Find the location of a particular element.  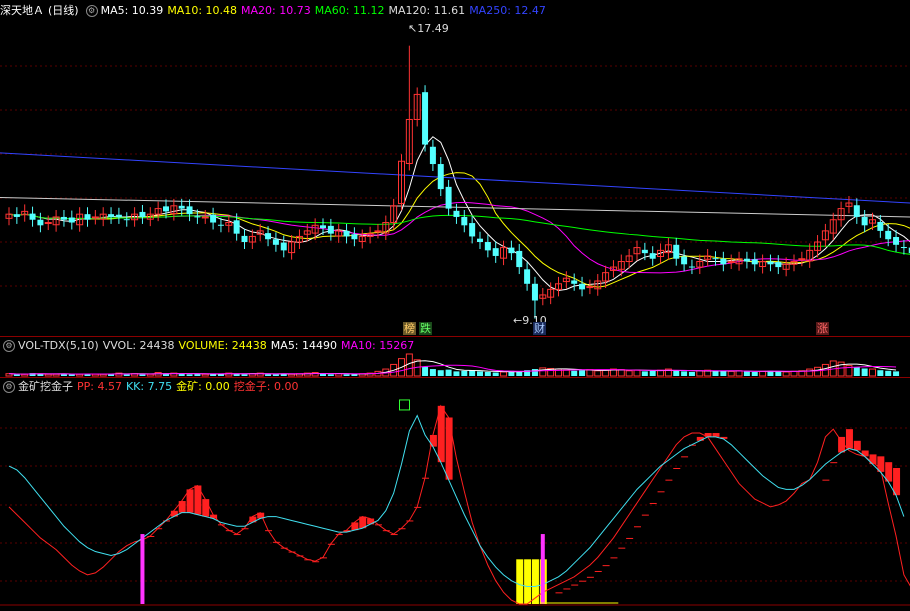

legend-ma5: MA5: 10.39 is located at coordinates (132, 10).